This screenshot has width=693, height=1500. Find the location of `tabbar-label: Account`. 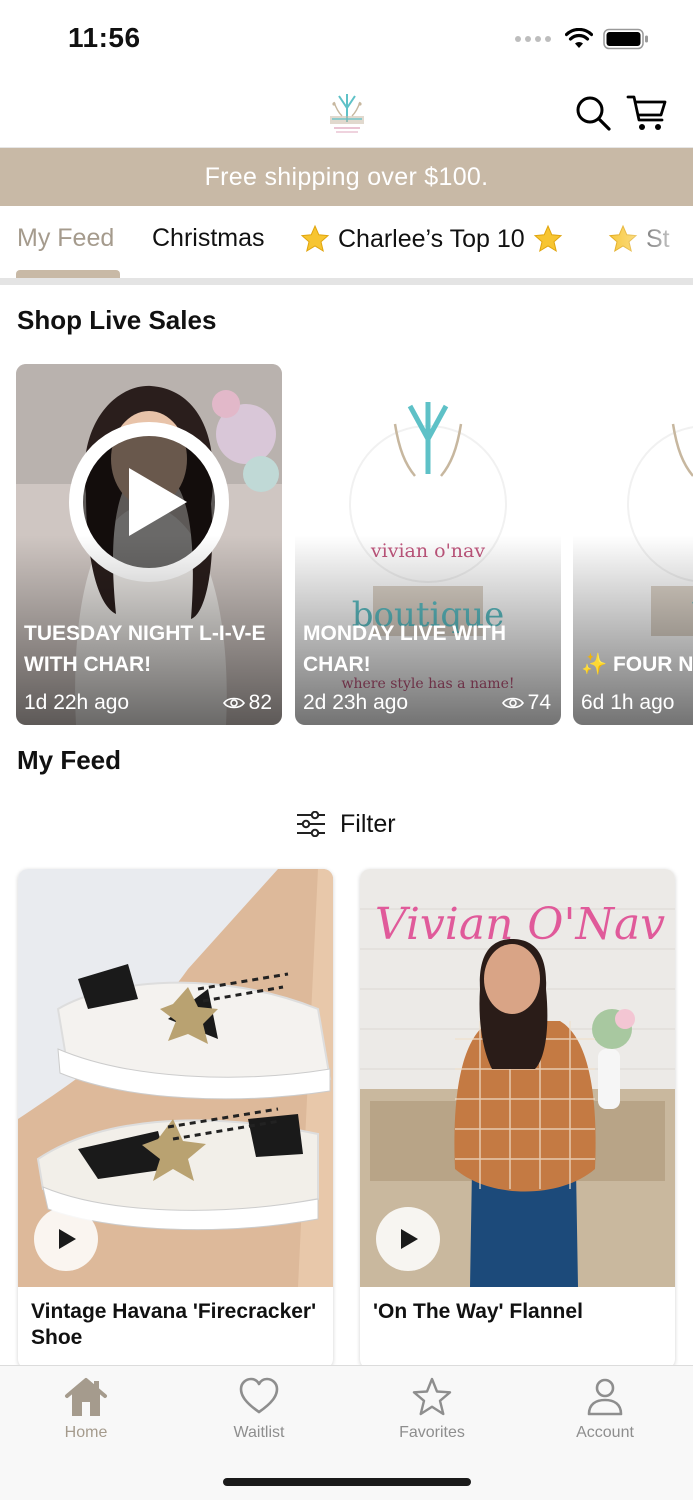

tabbar-label: Account is located at coordinates (605, 1432).